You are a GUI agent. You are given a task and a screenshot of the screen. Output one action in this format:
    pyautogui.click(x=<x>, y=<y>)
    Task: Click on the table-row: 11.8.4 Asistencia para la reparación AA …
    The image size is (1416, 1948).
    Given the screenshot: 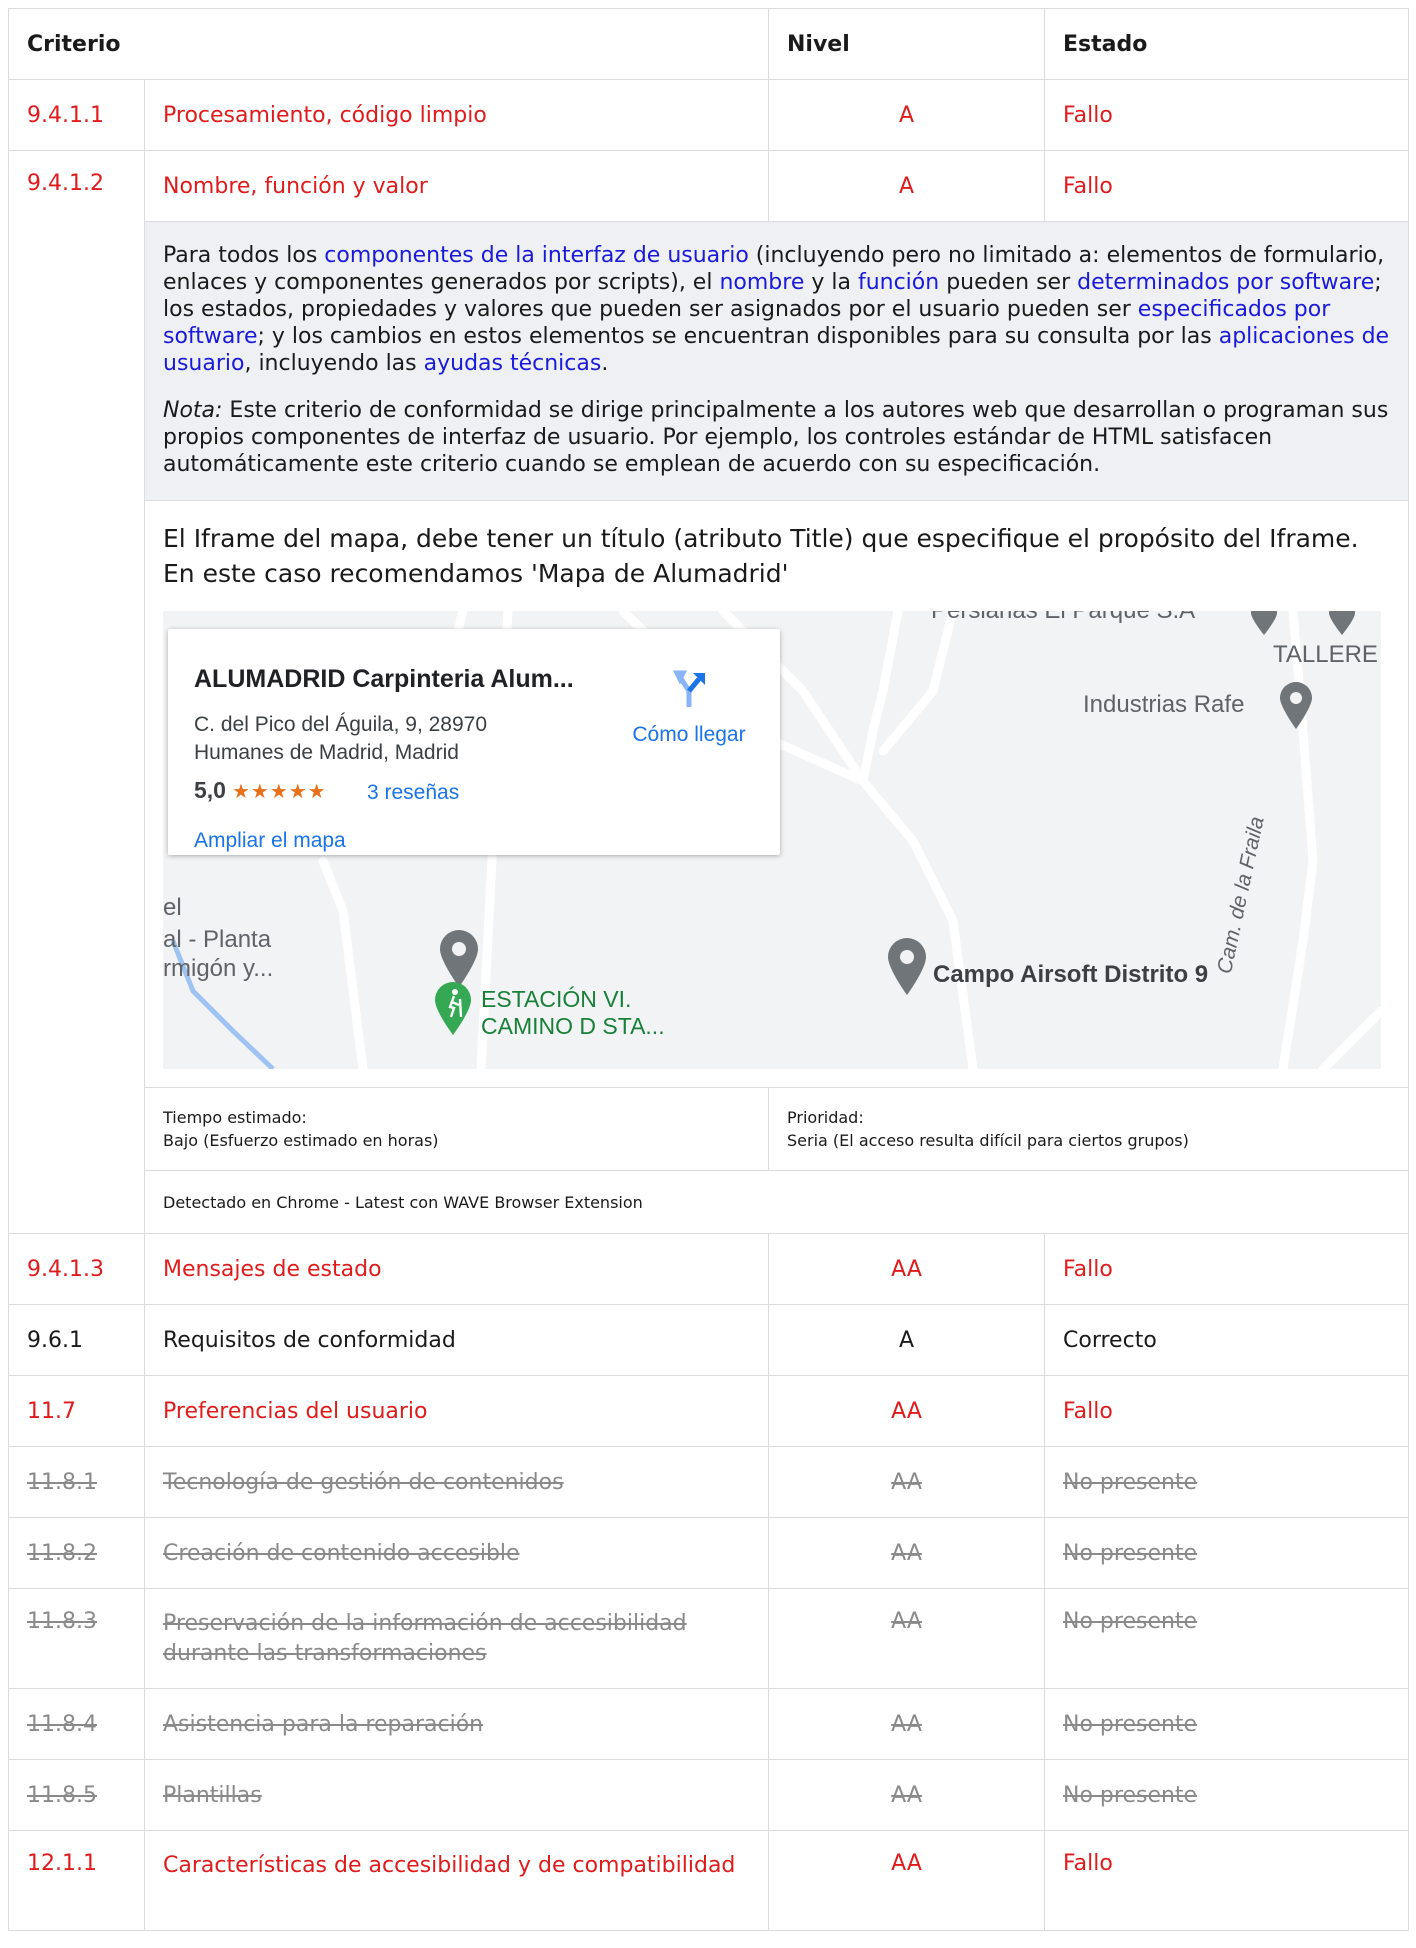 What is the action you would take?
    pyautogui.click(x=709, y=1724)
    